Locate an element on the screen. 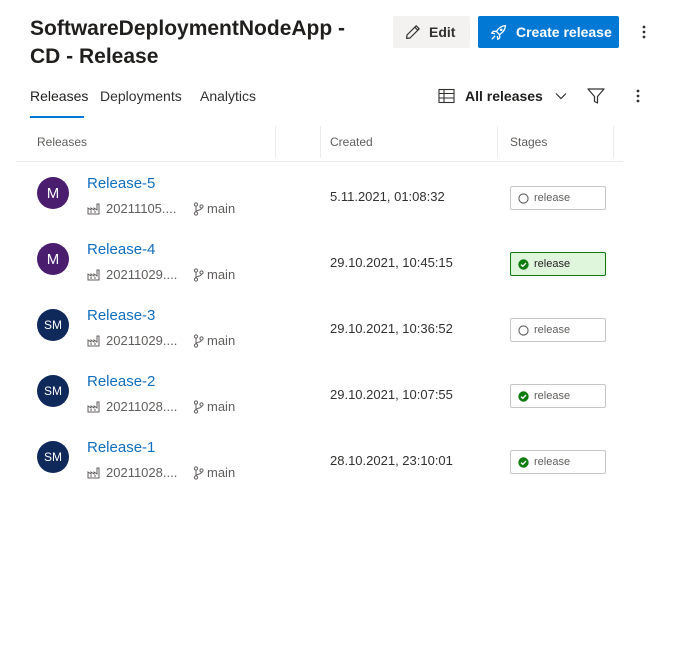 The width and height of the screenshot is (679, 662). more-actions-icon is located at coordinates (644, 32).